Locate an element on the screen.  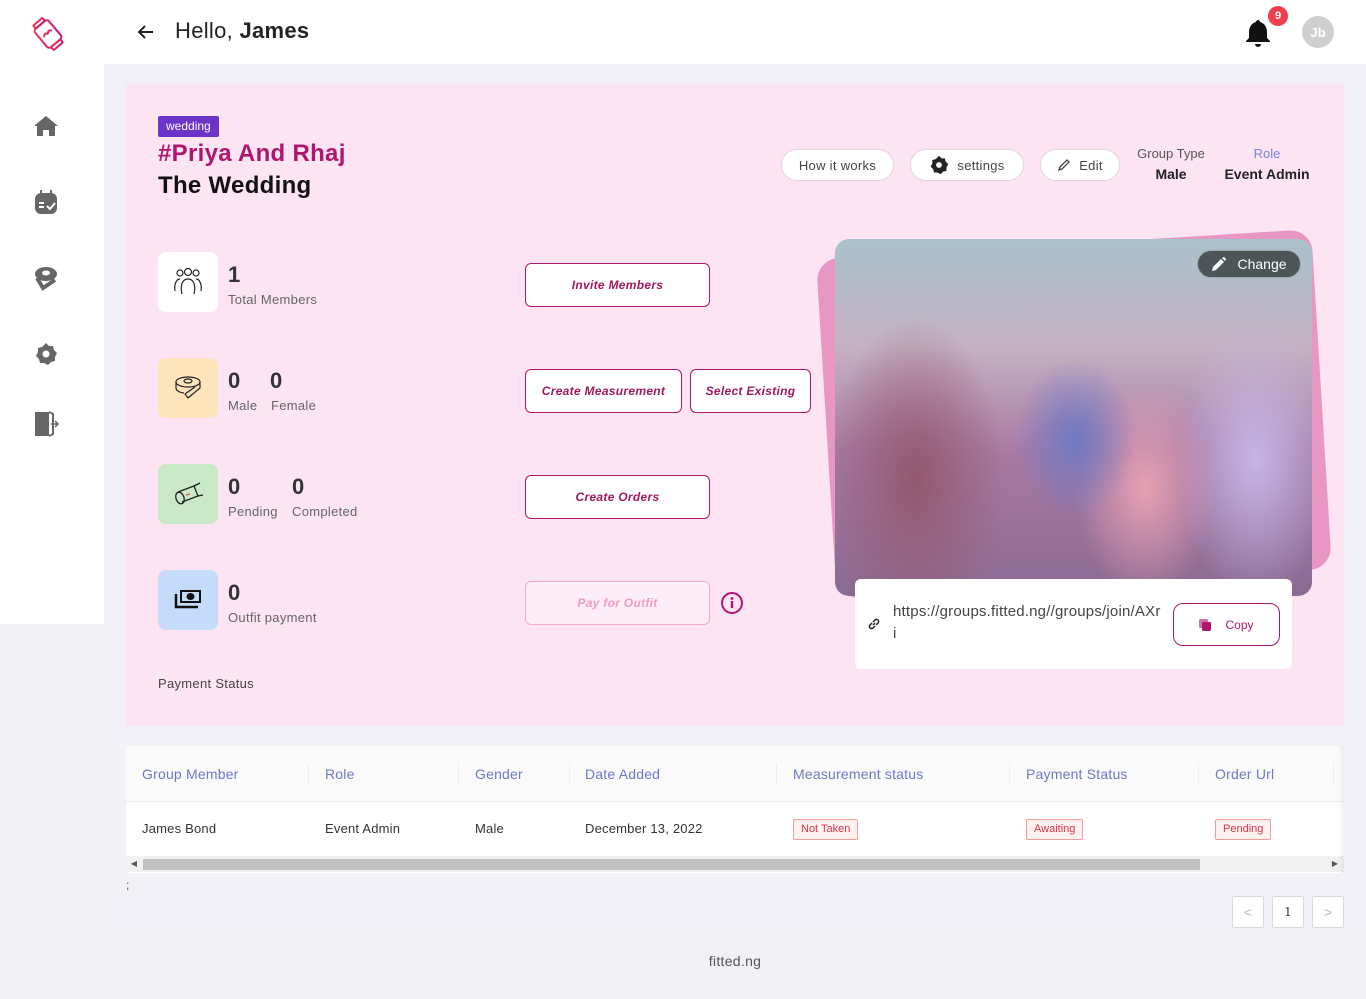
pending-orders-value: 0 is located at coordinates (234, 486).